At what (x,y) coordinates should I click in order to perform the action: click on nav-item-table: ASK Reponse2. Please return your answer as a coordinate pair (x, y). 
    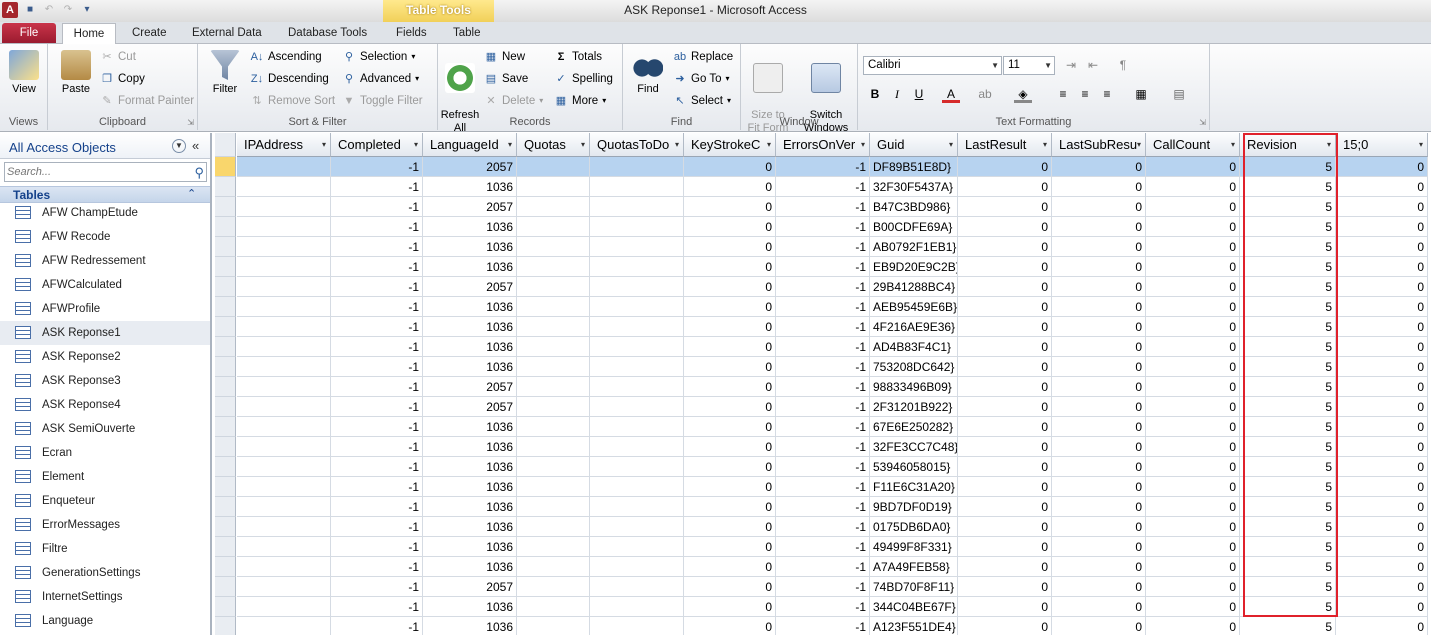
    Looking at the image, I should click on (105, 357).